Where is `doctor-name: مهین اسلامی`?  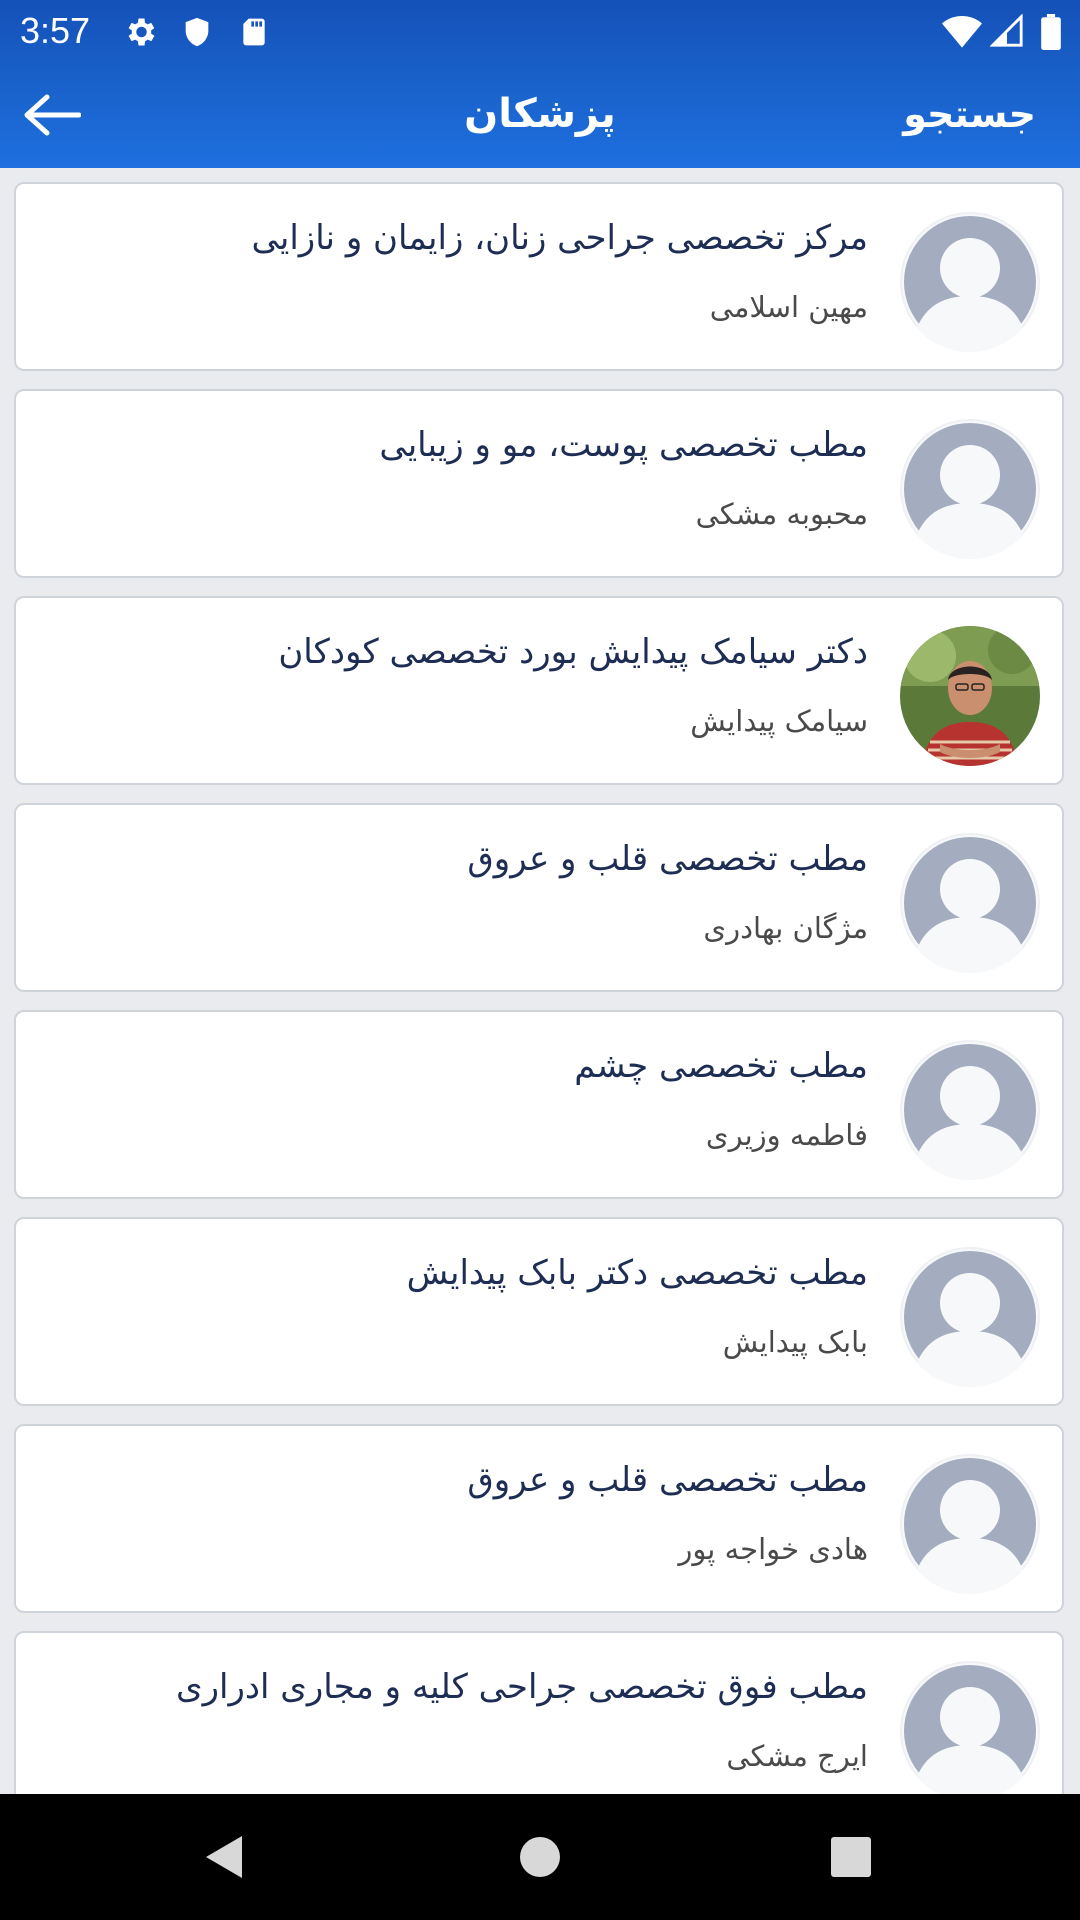
doctor-name: مهین اسلامی is located at coordinates (788, 307).